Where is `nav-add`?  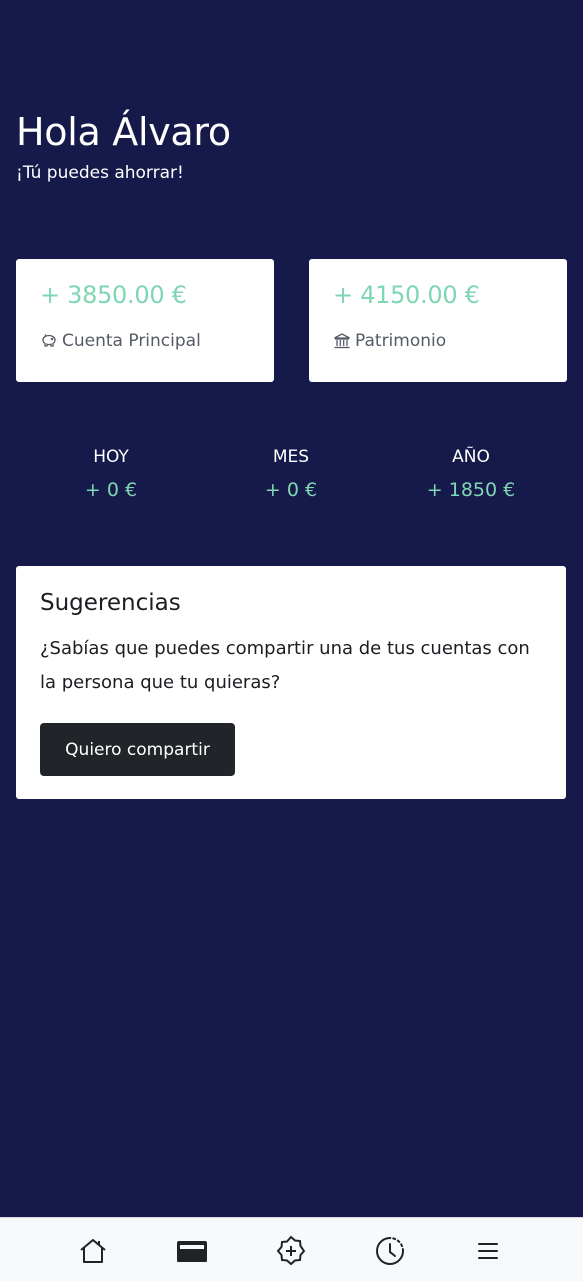
nav-add is located at coordinates (291, 1251).